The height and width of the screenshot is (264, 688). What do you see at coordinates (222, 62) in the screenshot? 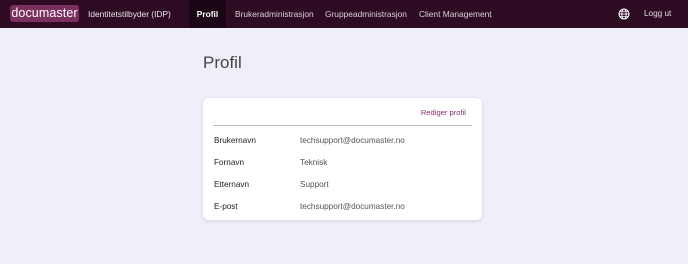
I see `page-title: Profil` at bounding box center [222, 62].